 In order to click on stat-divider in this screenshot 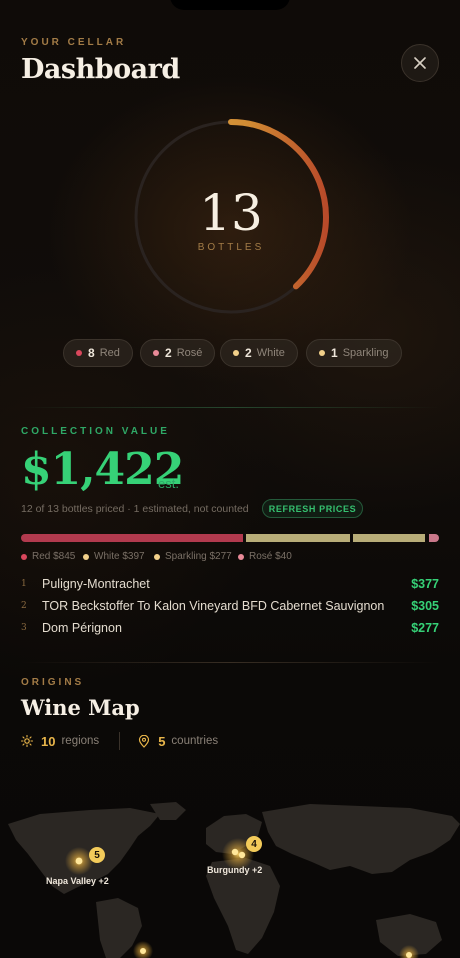, I will do `click(120, 741)`.